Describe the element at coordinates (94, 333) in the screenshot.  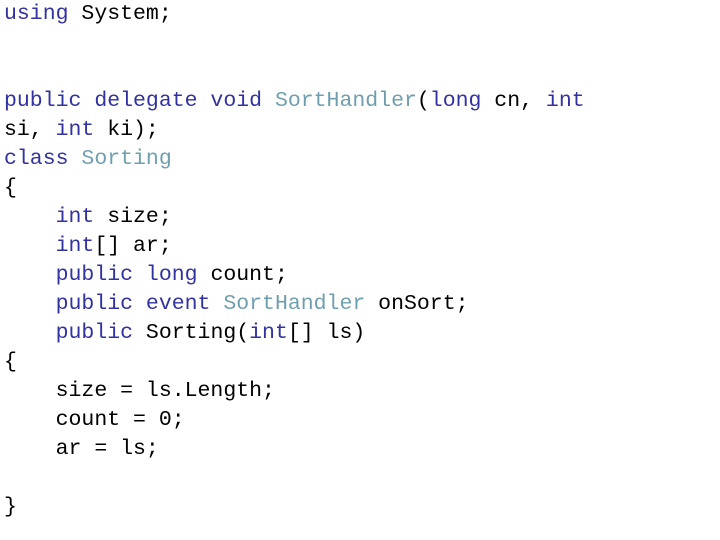
I see `code-token-keyword: public` at that location.